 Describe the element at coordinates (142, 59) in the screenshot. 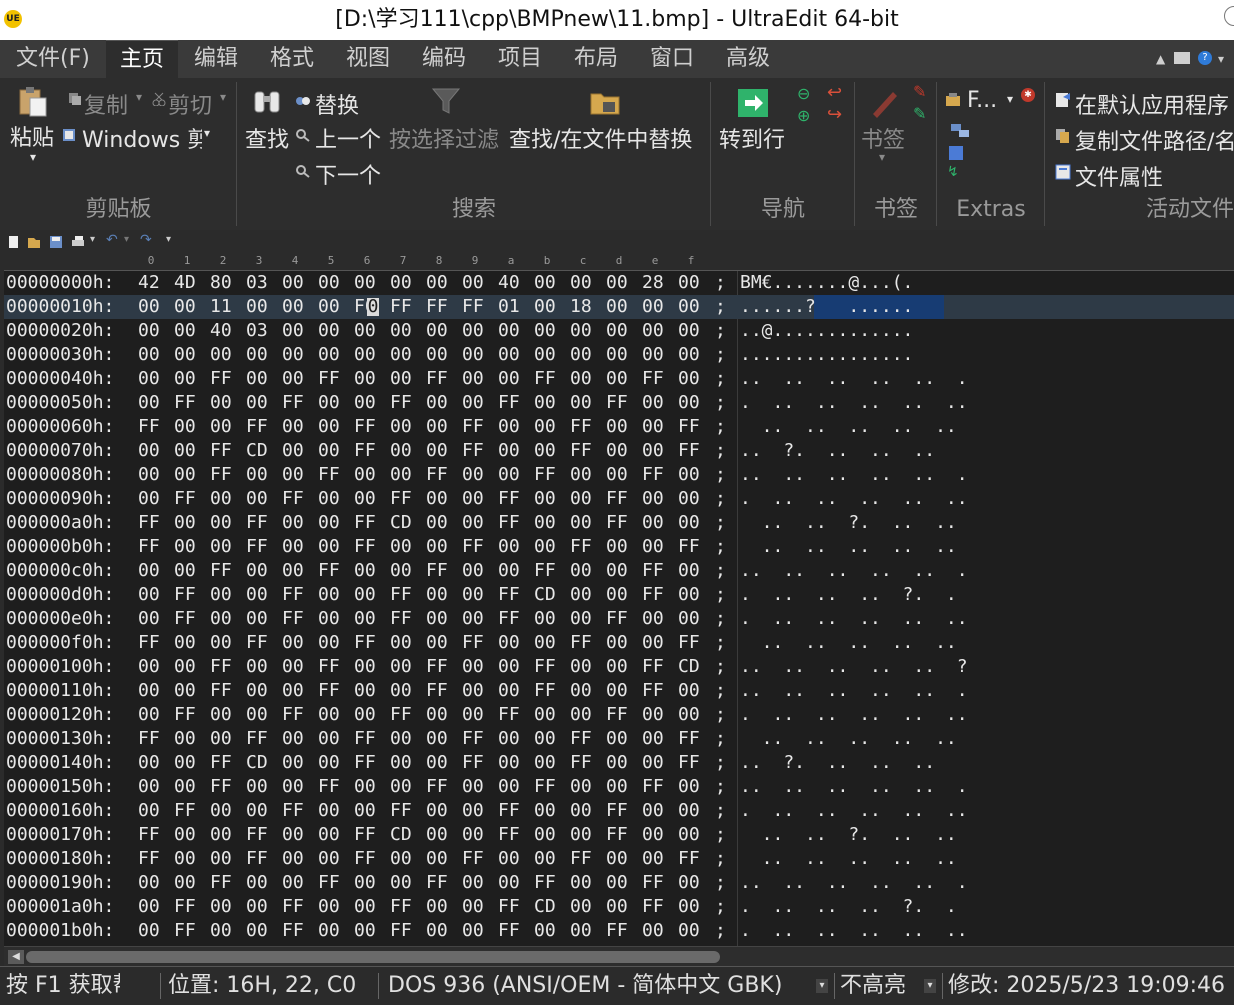

I see `tab-home: 主页` at that location.